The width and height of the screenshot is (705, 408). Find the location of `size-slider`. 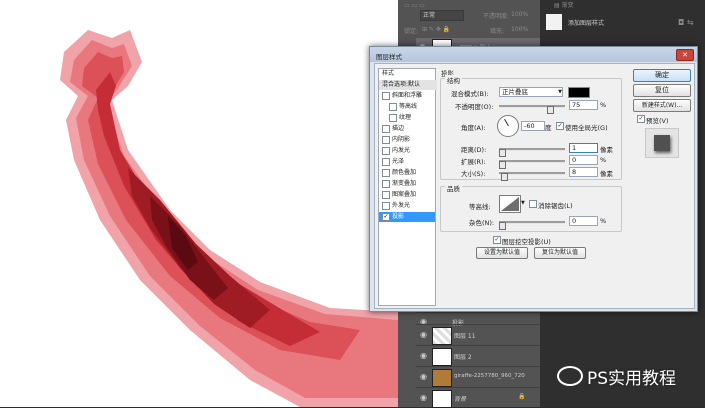

size-slider is located at coordinates (532, 173).